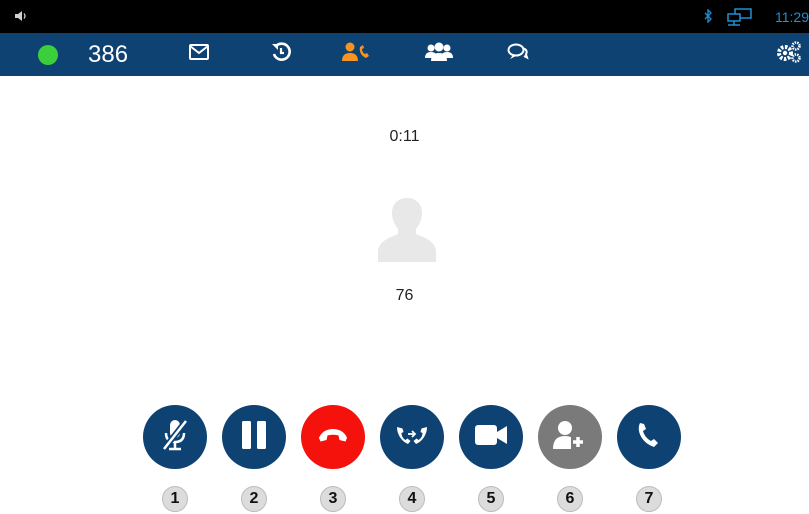 The height and width of the screenshot is (514, 809). I want to click on nav-messages, so click(199, 54).